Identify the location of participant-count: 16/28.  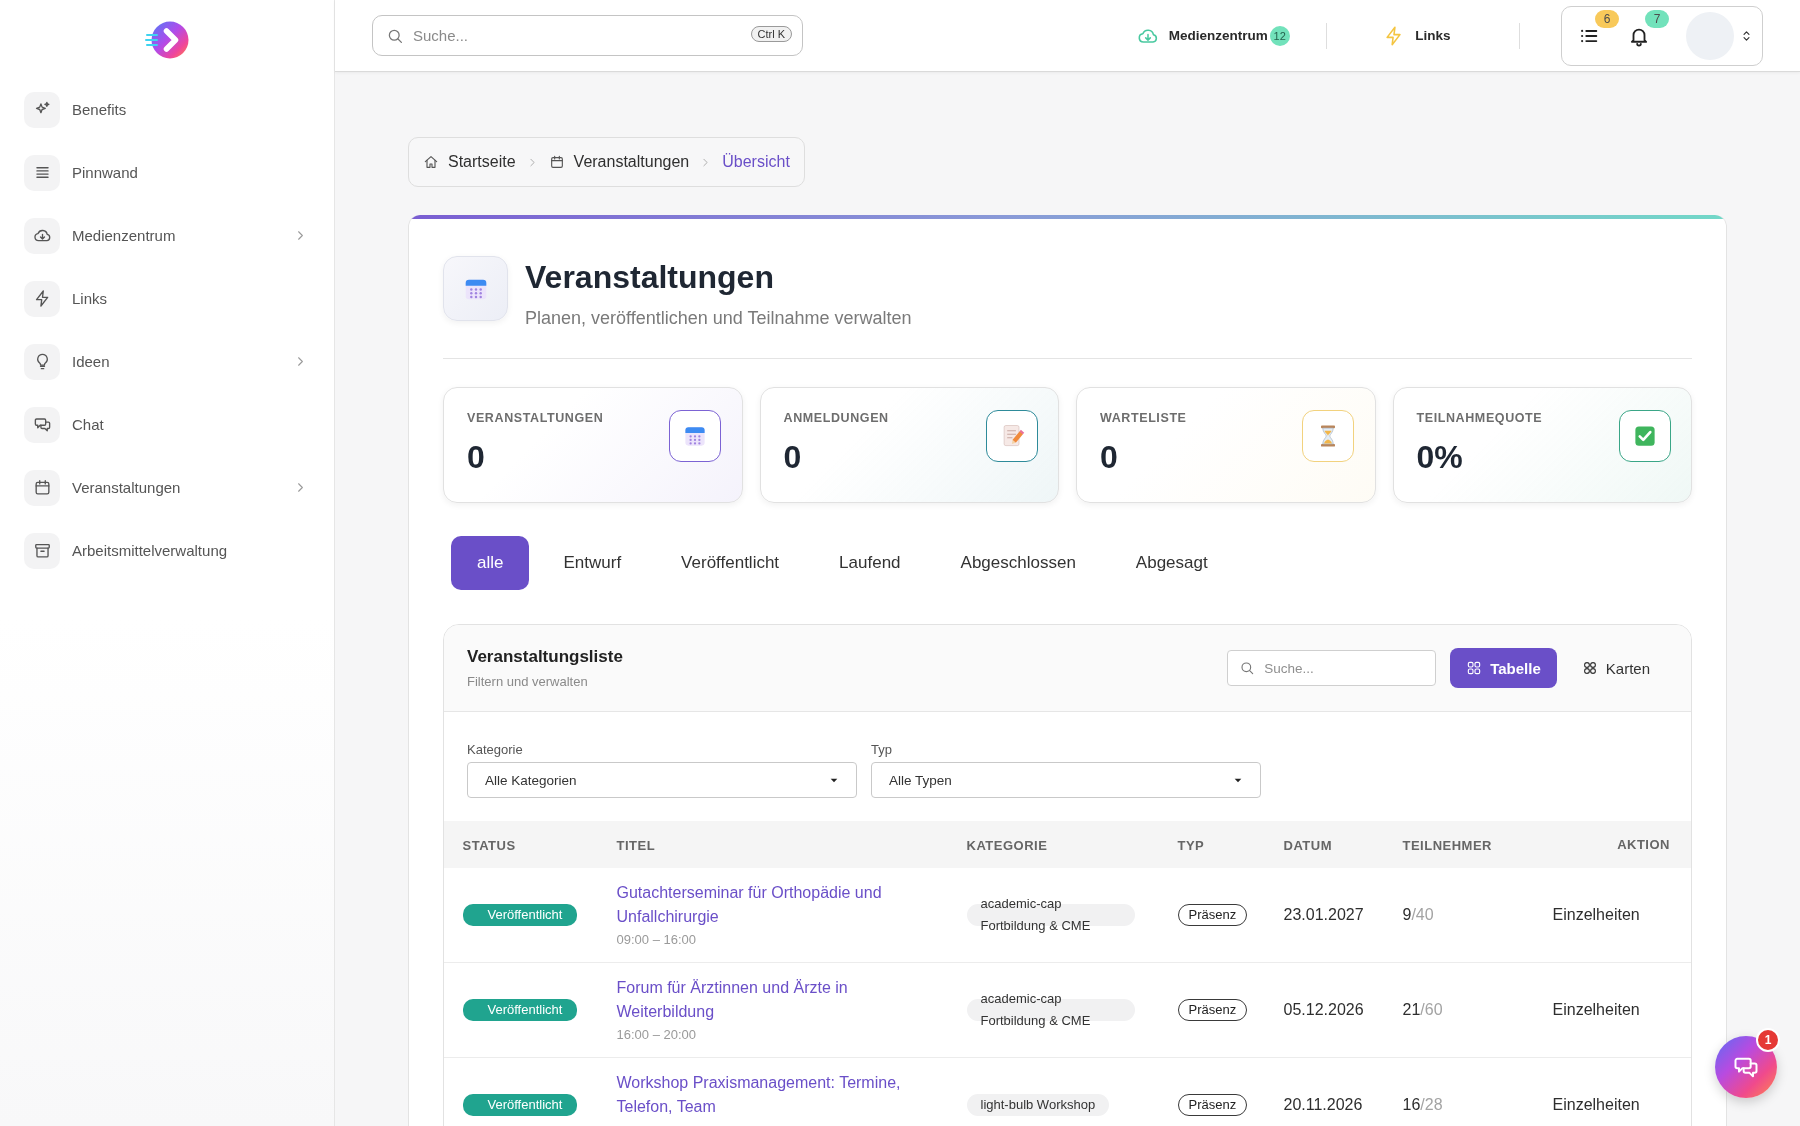
(1422, 1104).